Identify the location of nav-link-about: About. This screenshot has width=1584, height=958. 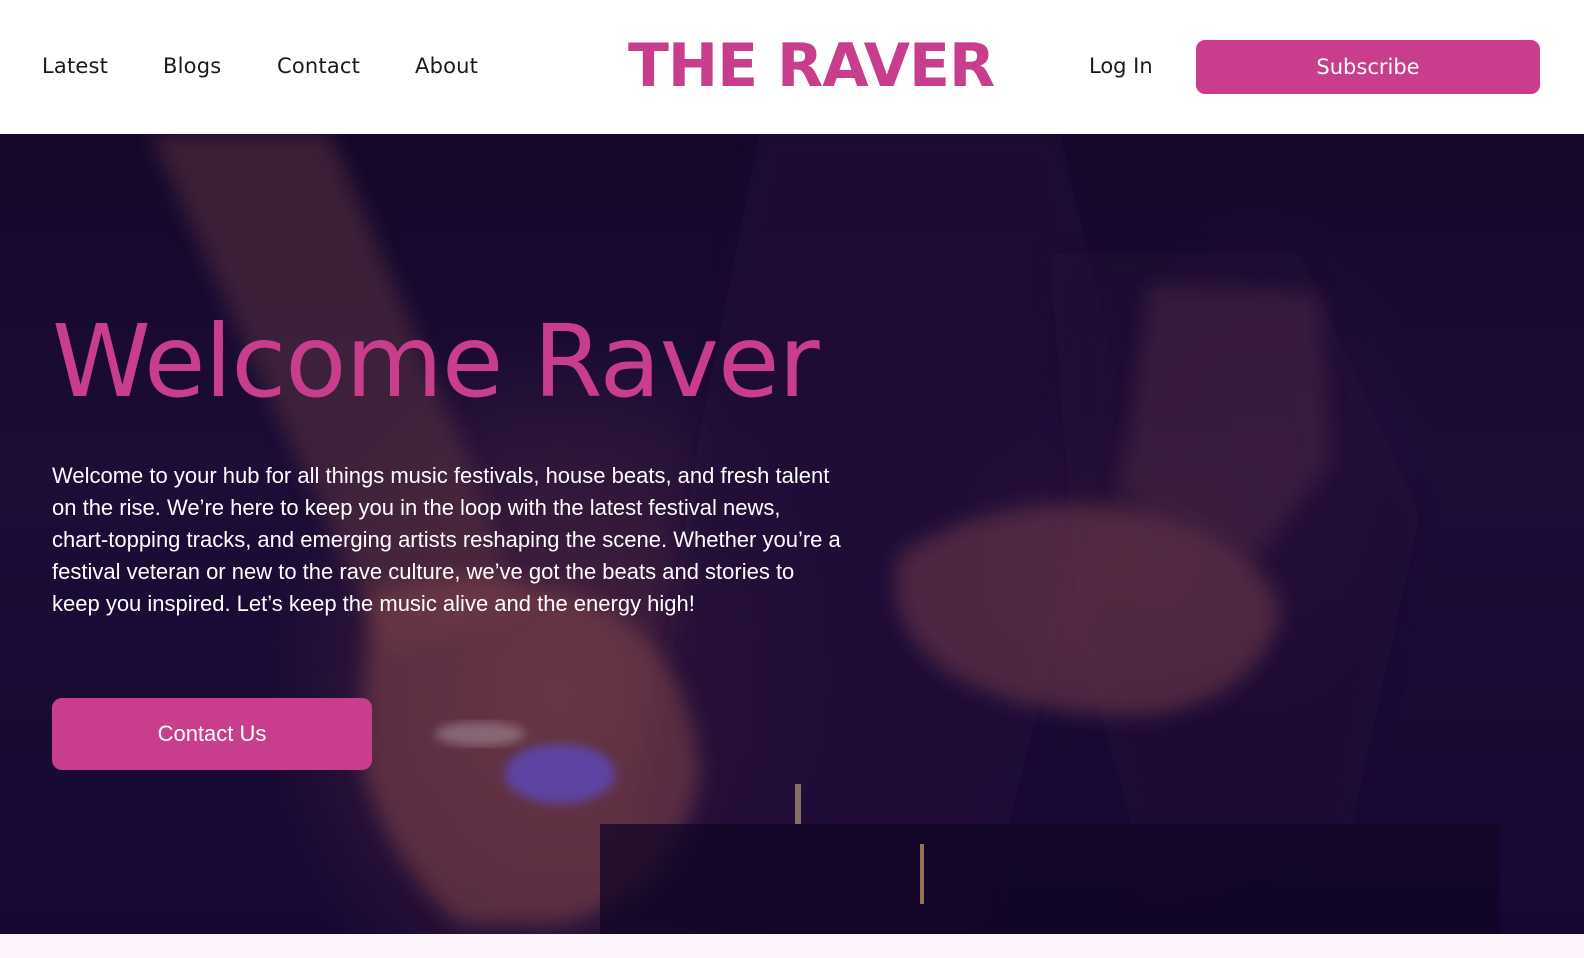
(455, 66).